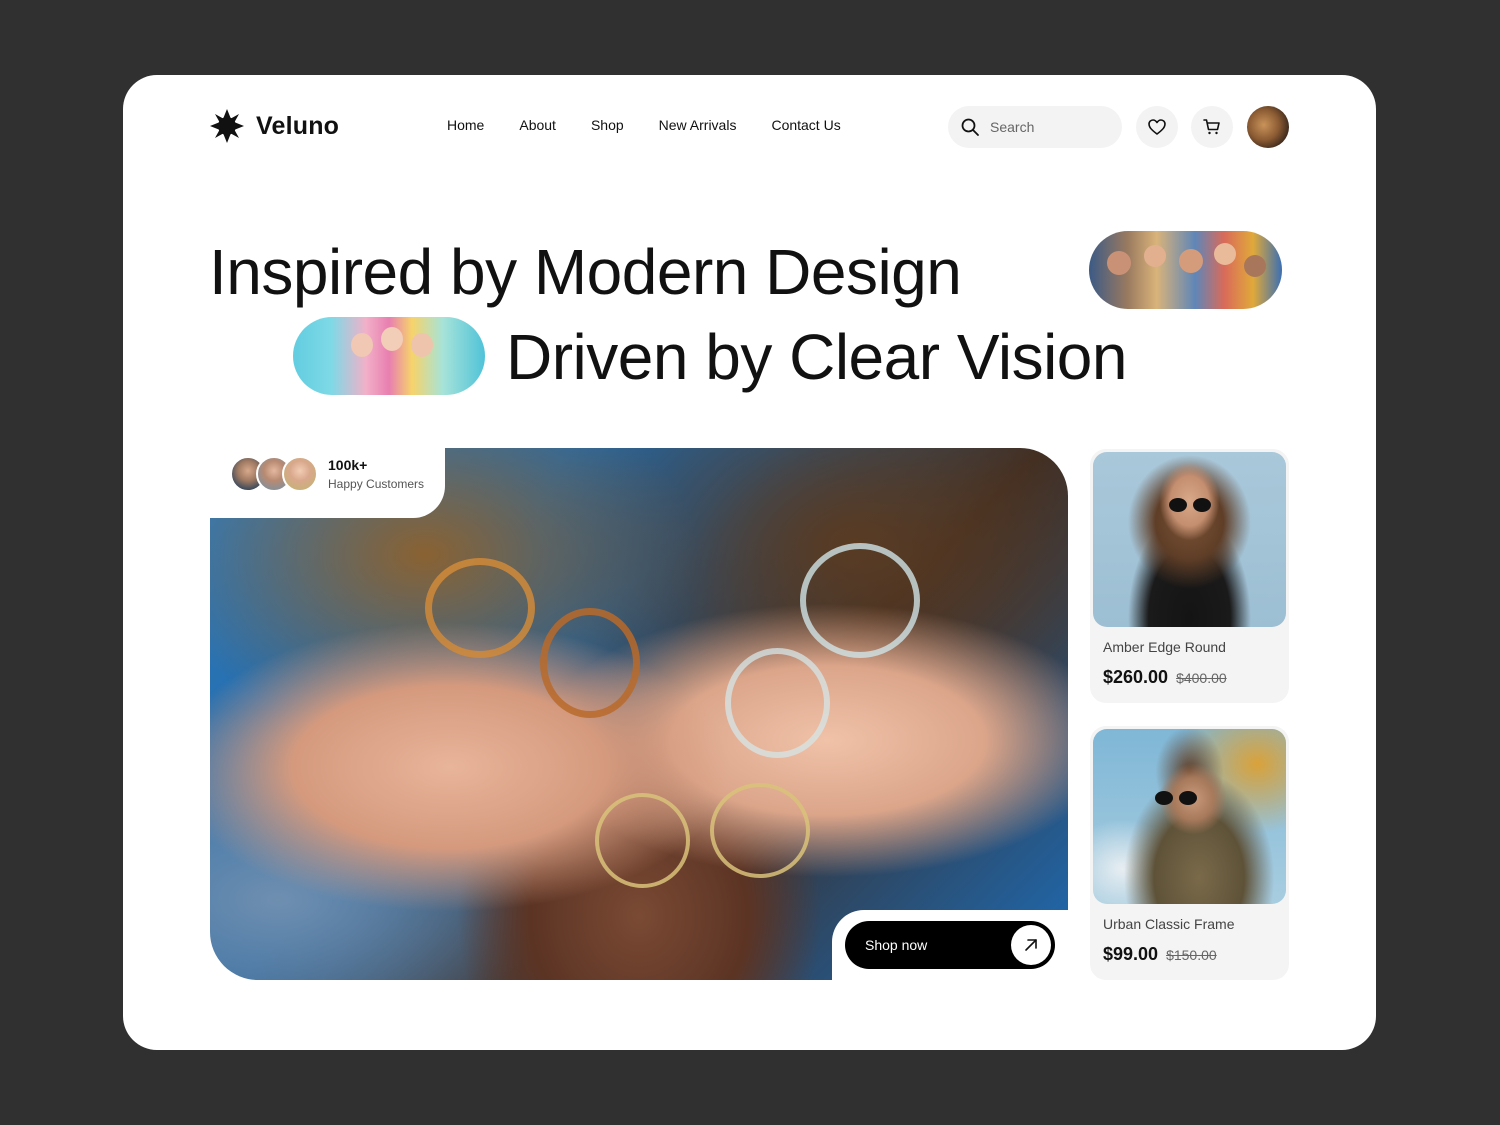 This screenshot has width=1500, height=1125. I want to click on cart-icon, so click(1211, 127).